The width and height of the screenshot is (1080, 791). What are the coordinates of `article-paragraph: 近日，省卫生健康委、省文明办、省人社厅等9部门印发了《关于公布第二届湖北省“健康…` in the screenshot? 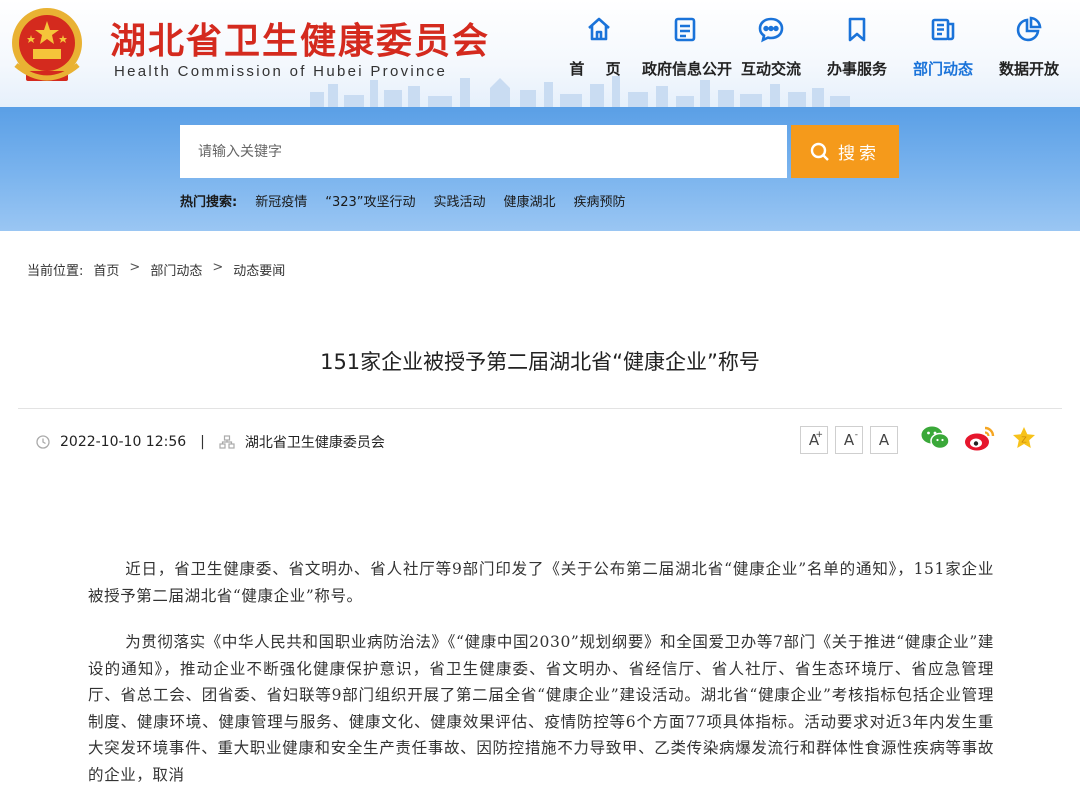 It's located at (541, 582).